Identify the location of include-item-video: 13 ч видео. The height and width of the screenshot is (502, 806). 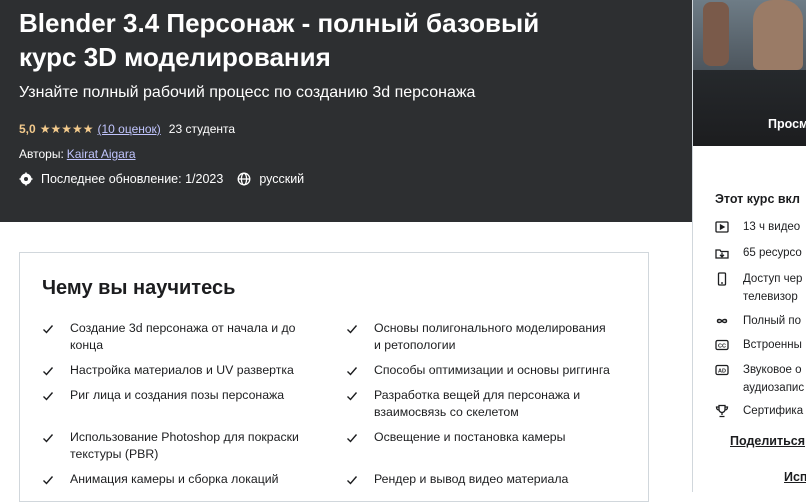
(757, 227).